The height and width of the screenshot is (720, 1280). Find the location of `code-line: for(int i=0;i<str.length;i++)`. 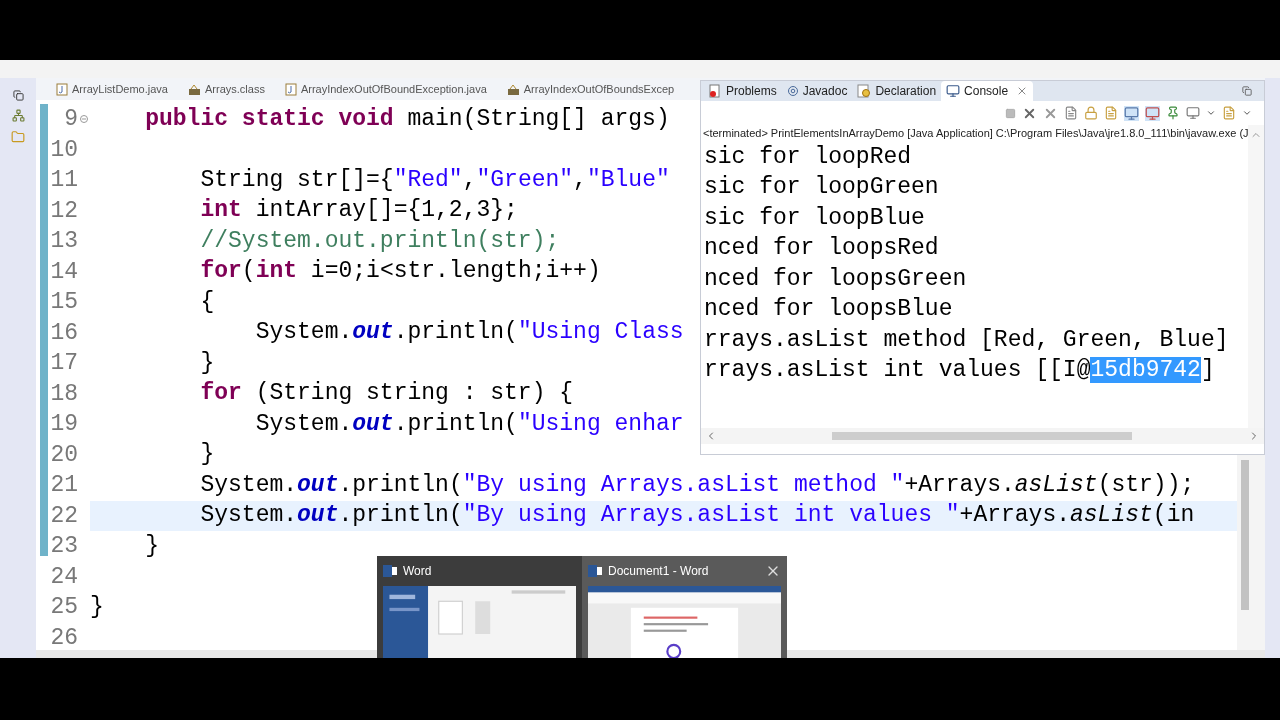

code-line: for(int i=0;i<str.length;i++) is located at coordinates (400, 272).